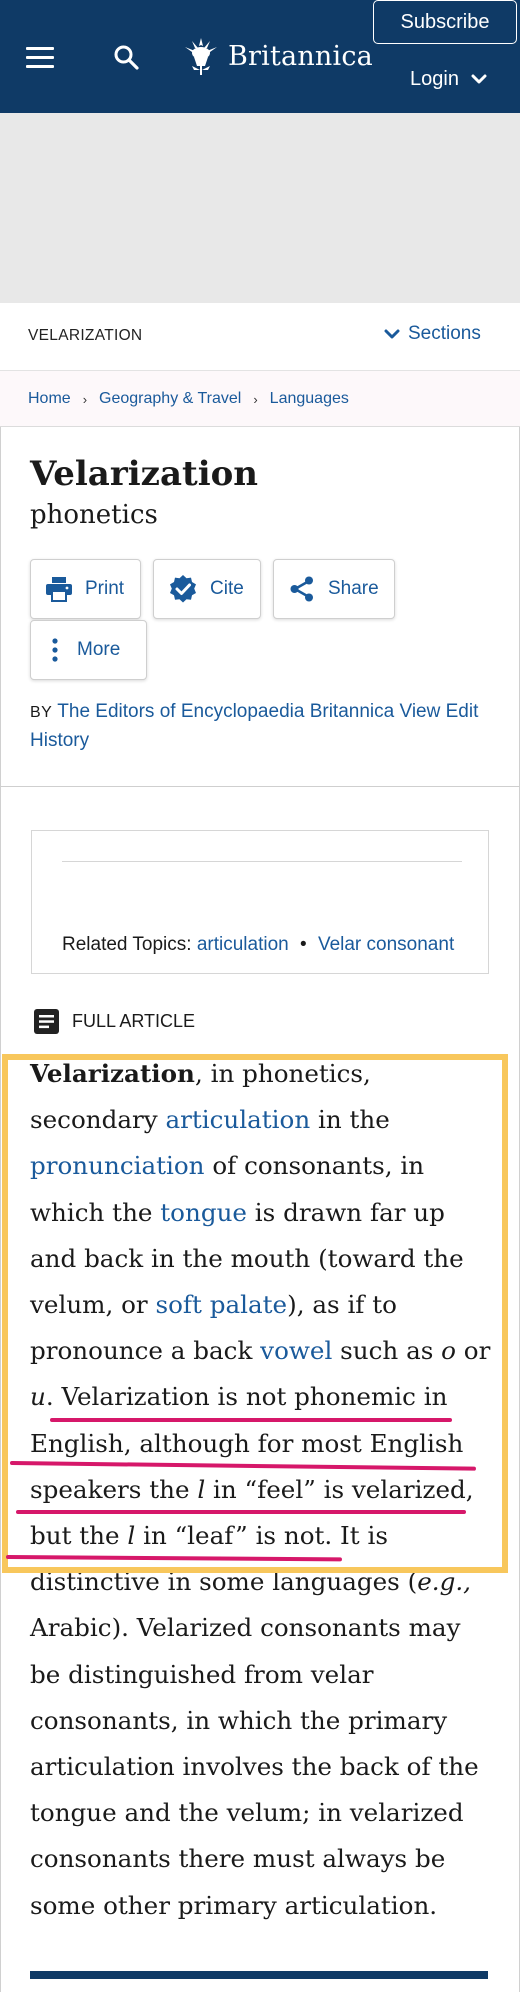 Image resolution: width=520 pixels, height=1992 pixels. What do you see at coordinates (117, 1165) in the screenshot?
I see `link-pronunciation: pronunciation` at bounding box center [117, 1165].